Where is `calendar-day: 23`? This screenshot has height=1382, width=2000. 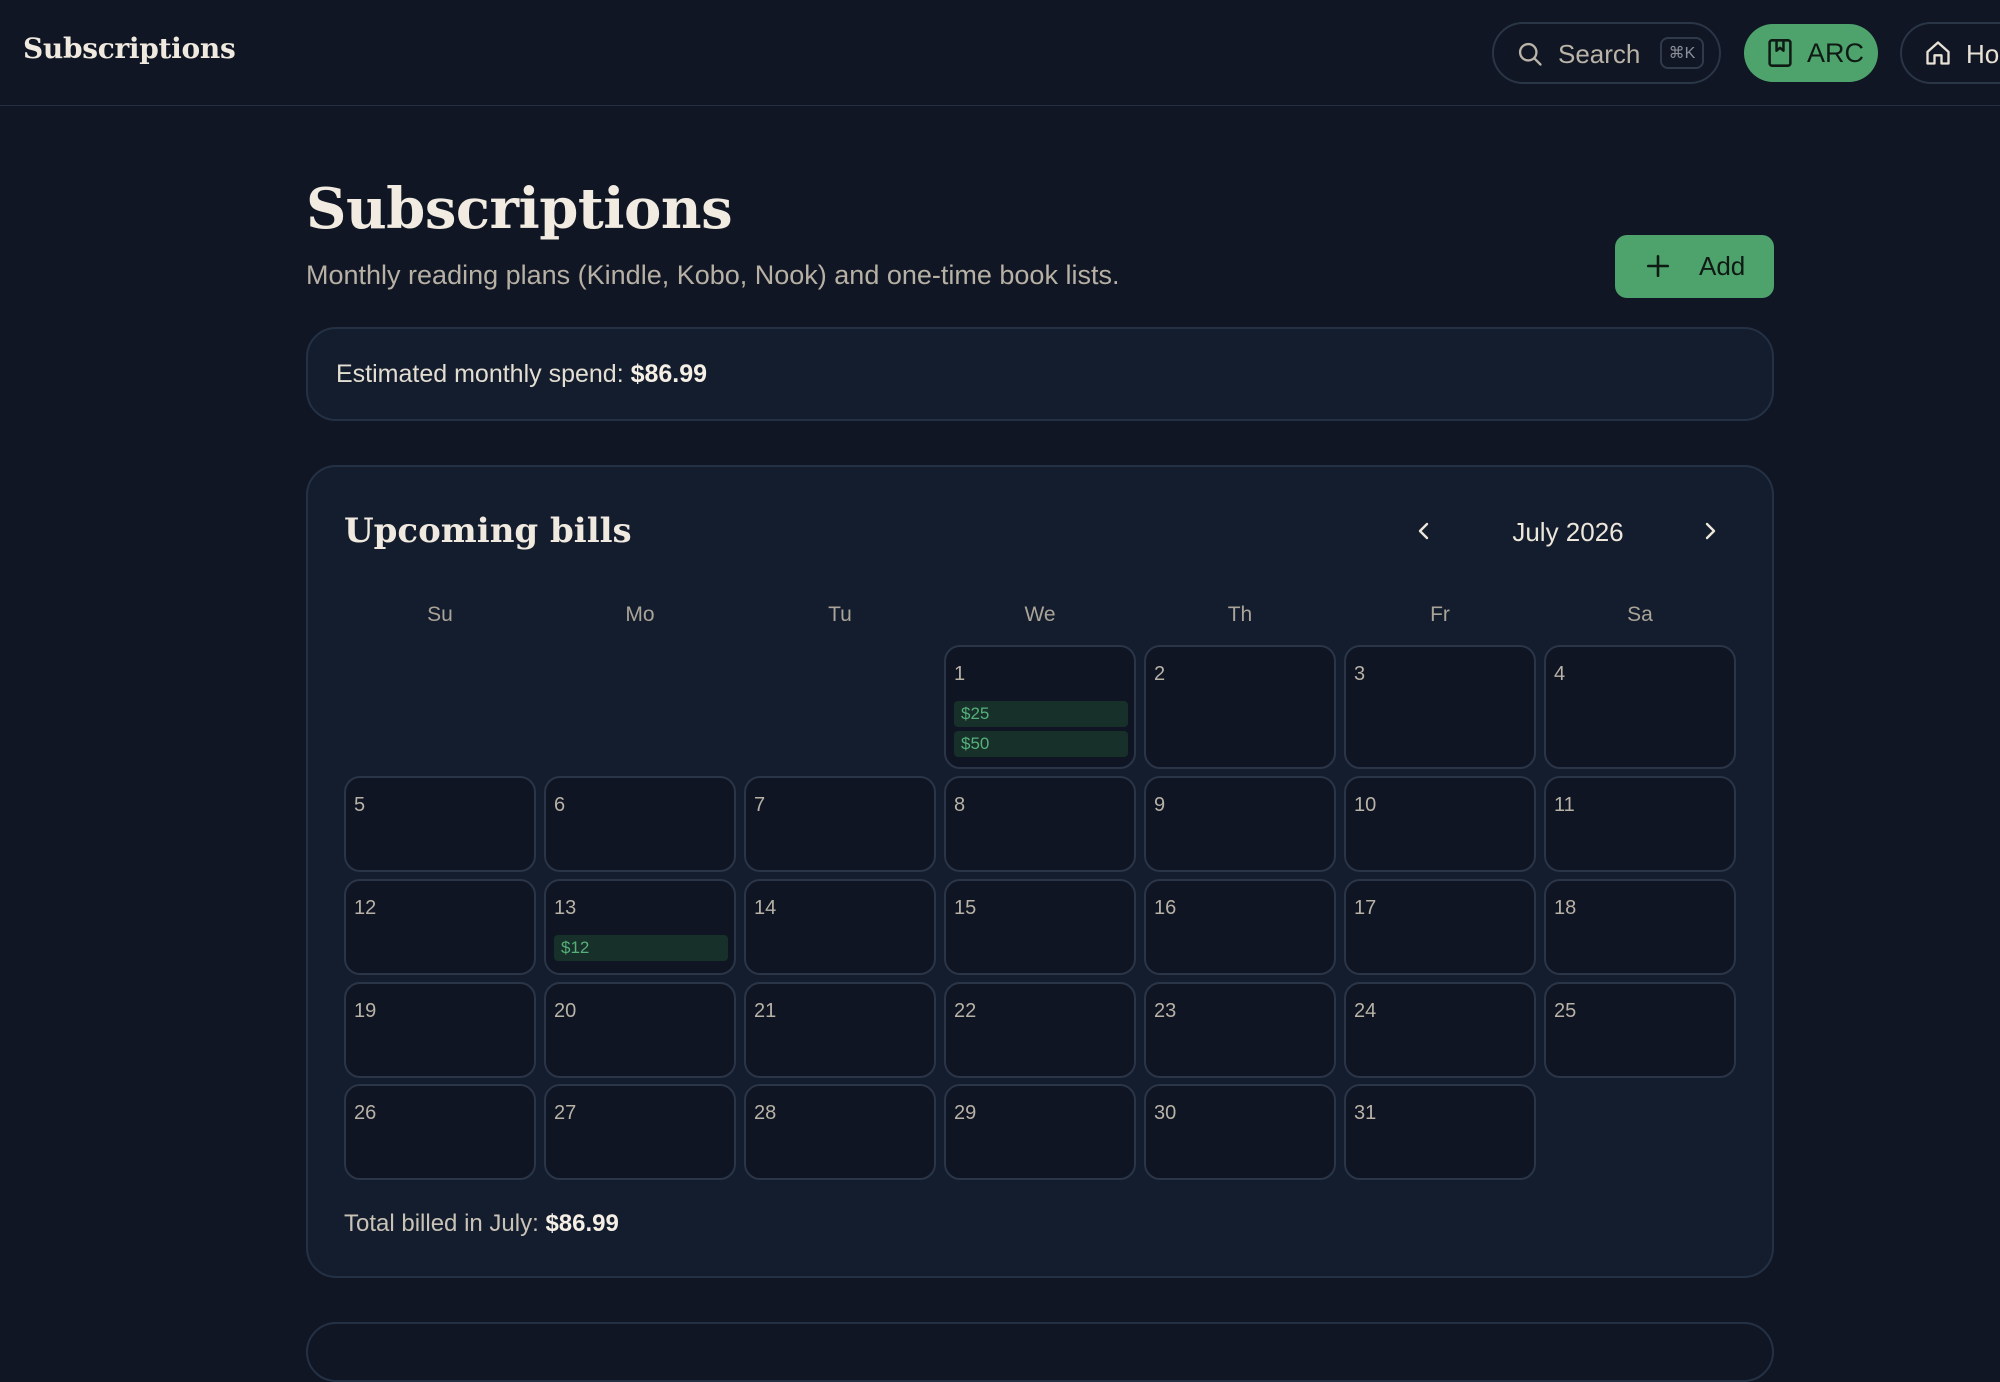
calendar-day: 23 is located at coordinates (1240, 1030).